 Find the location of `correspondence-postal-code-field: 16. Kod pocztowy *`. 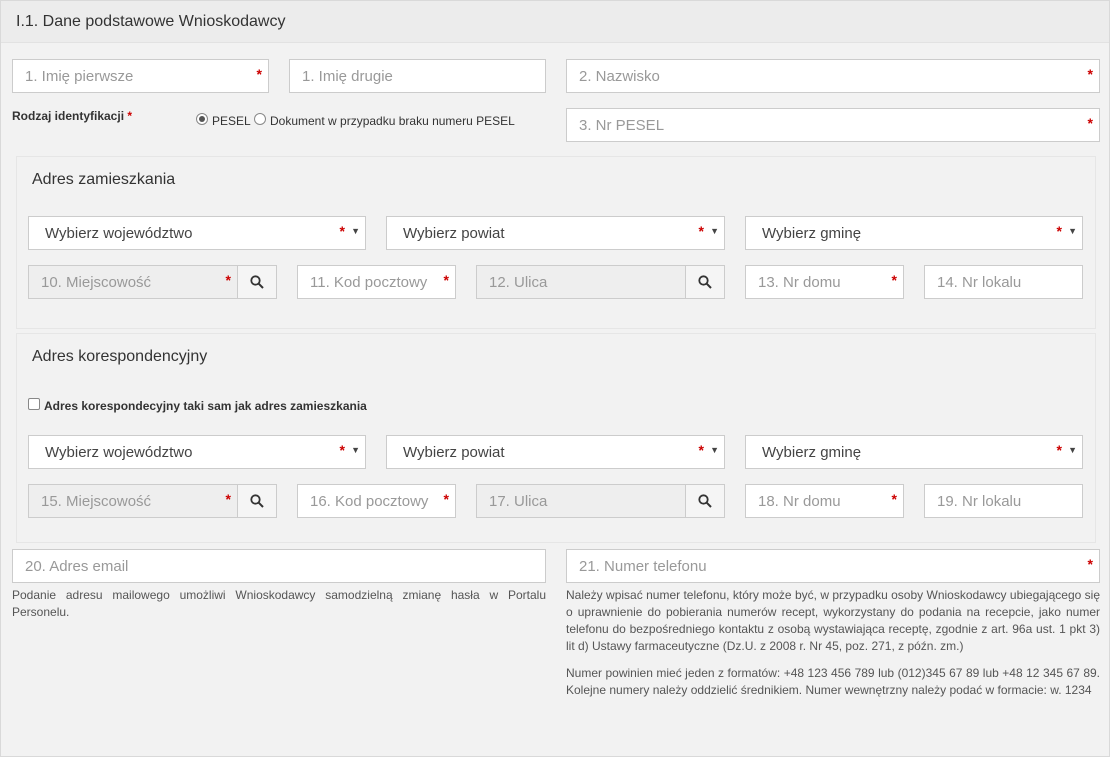

correspondence-postal-code-field: 16. Kod pocztowy * is located at coordinates (376, 501).